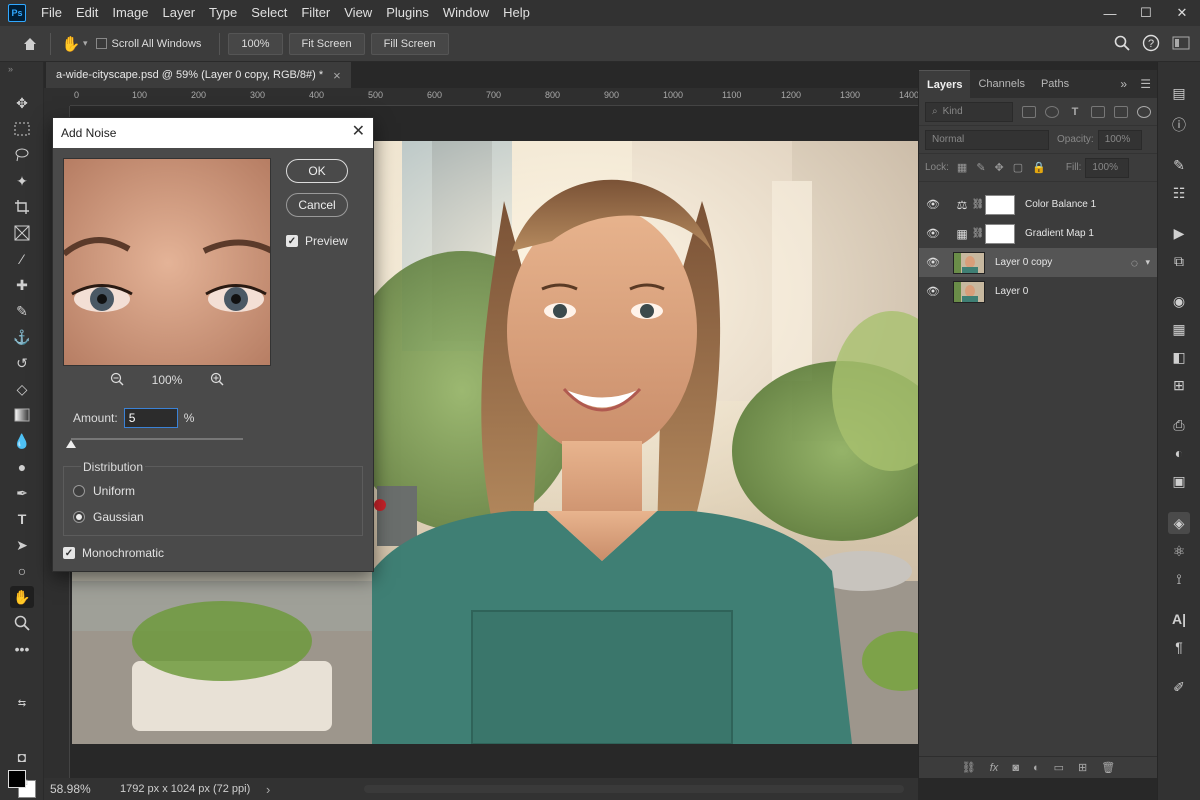  Describe the element at coordinates (1179, 647) in the screenshot. I see `paragraph-icon: ¶` at that location.